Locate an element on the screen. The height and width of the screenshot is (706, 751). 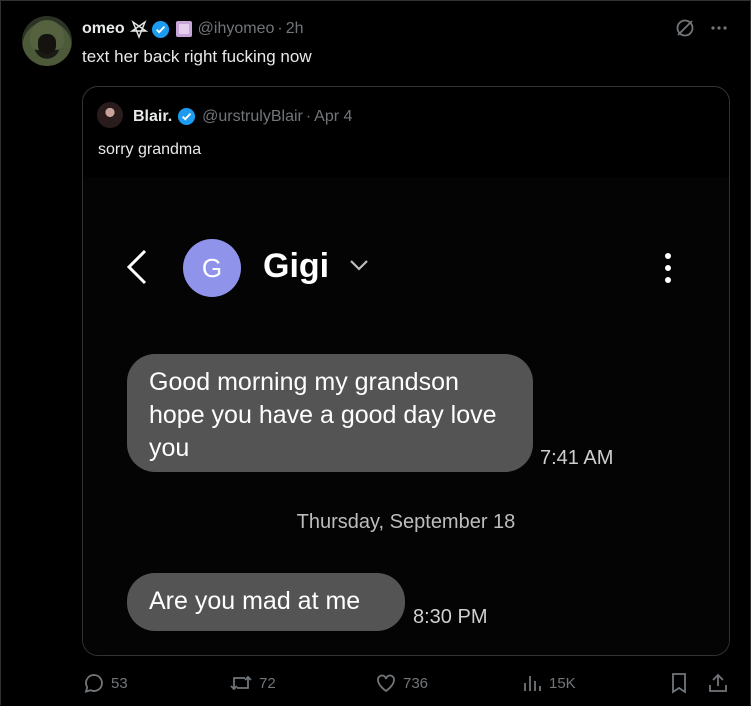
bookmark-icon is located at coordinates (679, 683).